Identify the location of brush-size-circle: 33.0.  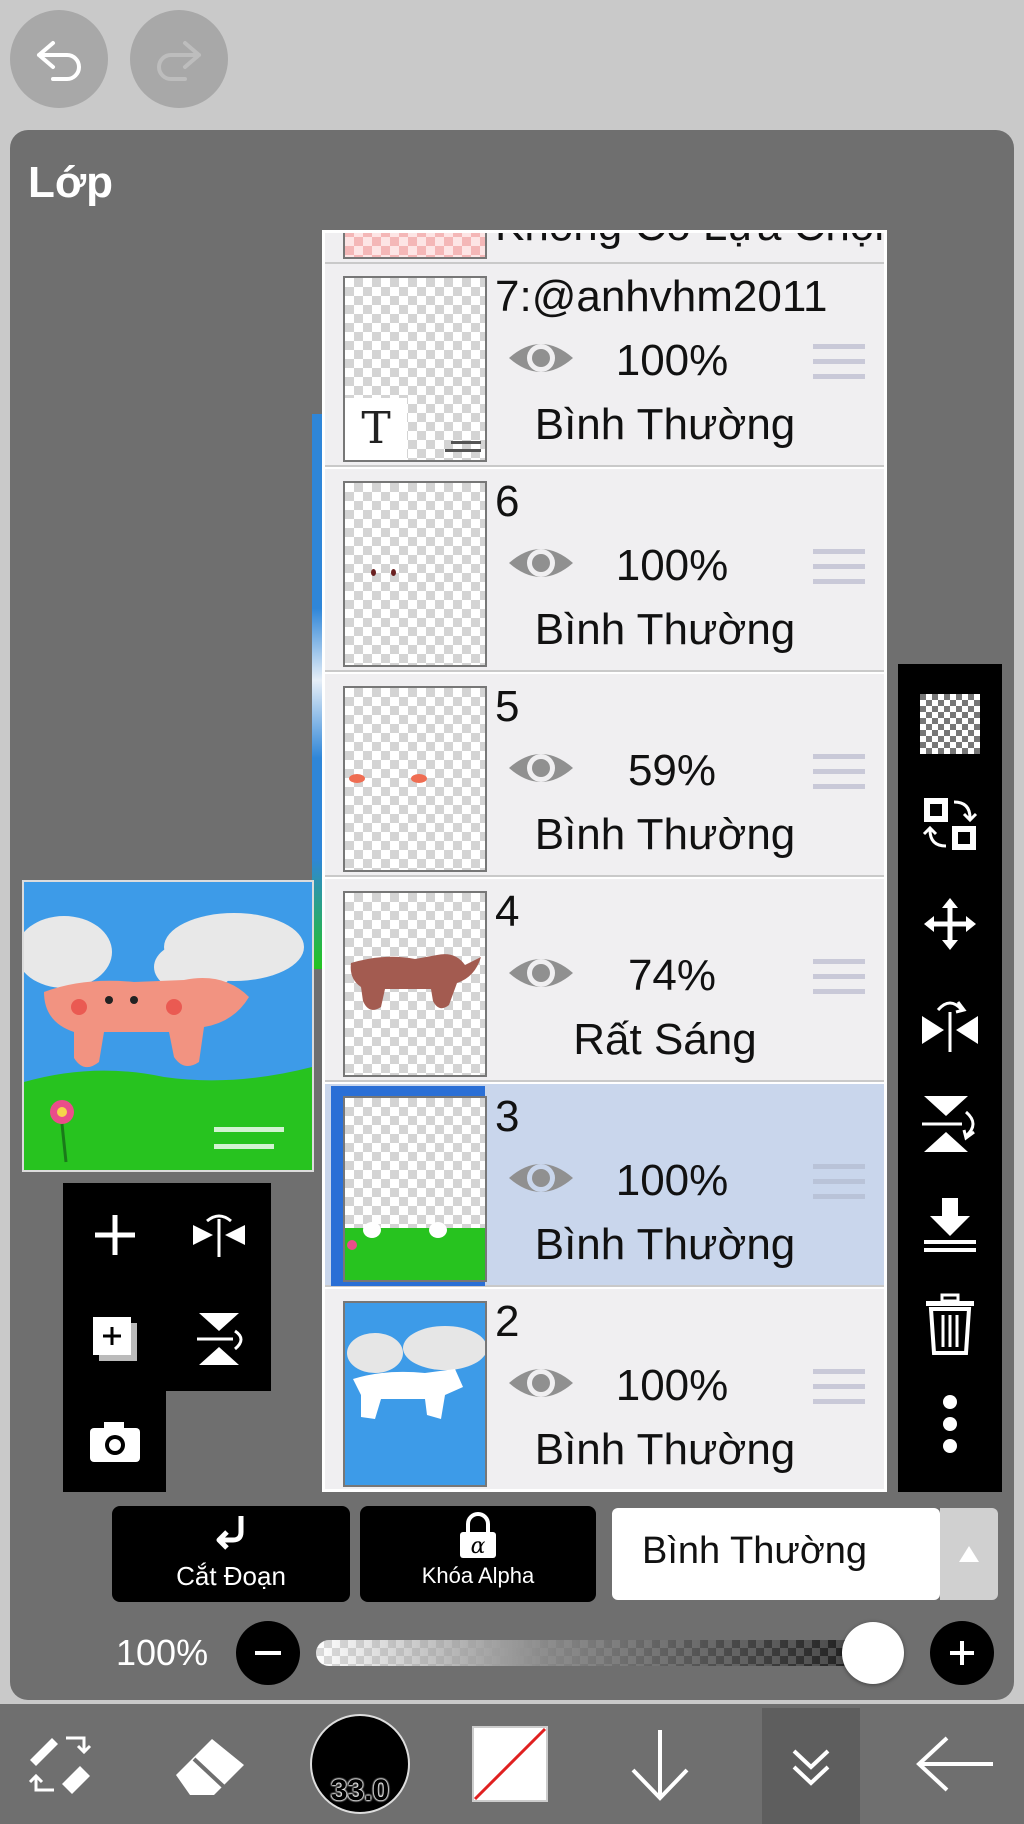
(360, 1764).